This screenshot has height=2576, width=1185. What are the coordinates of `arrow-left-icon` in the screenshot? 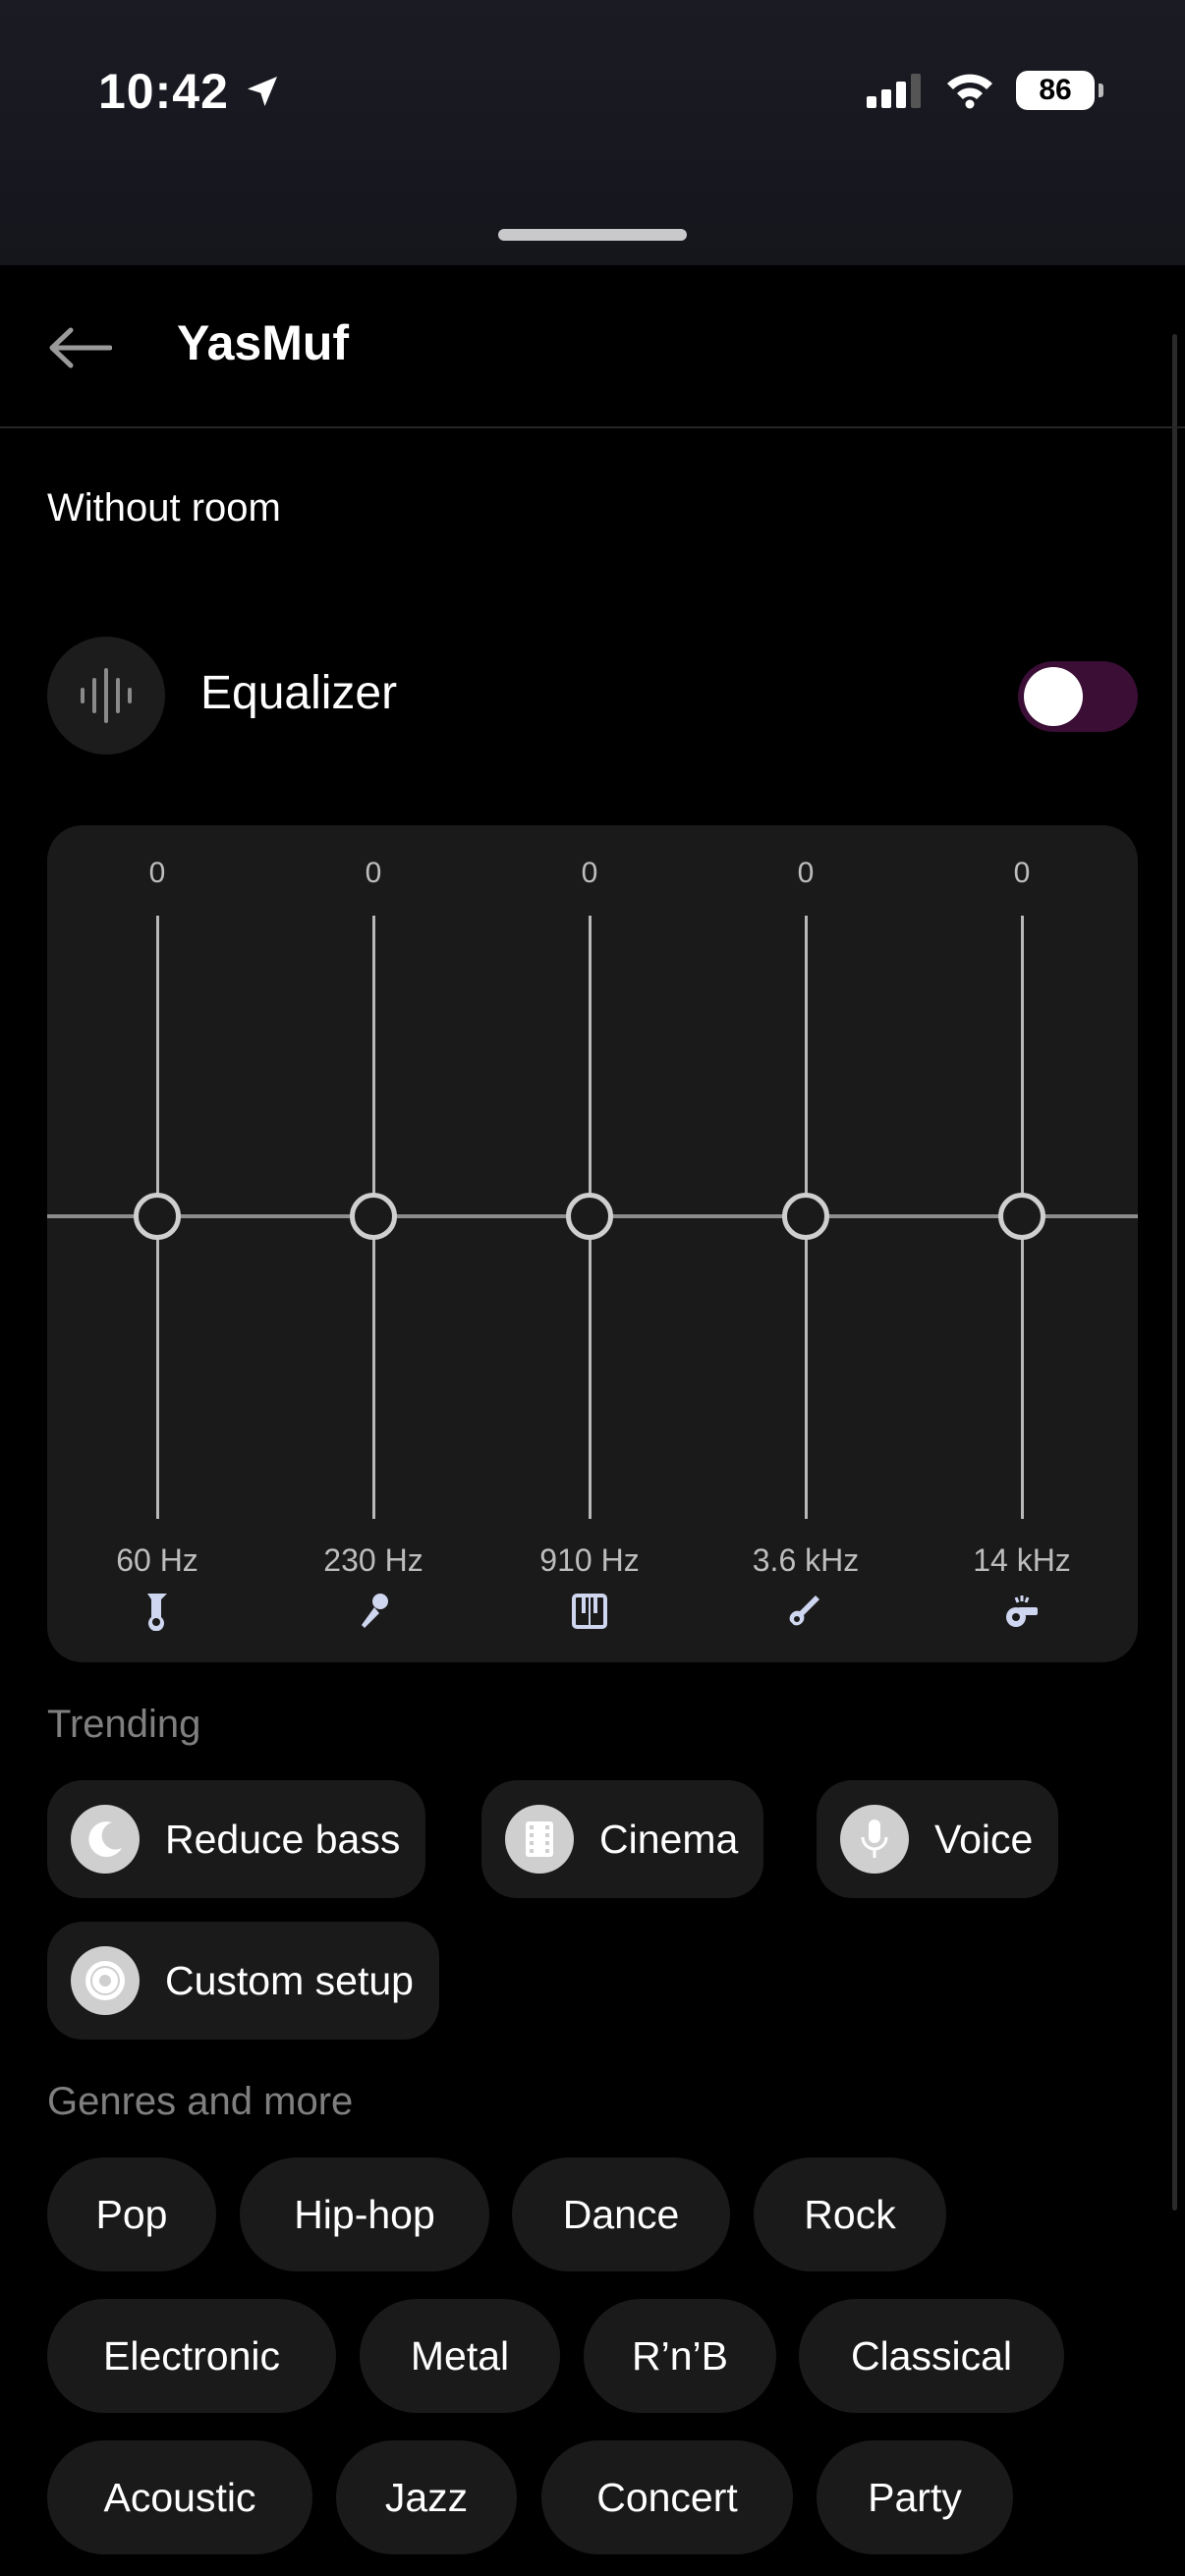 It's located at (81, 347).